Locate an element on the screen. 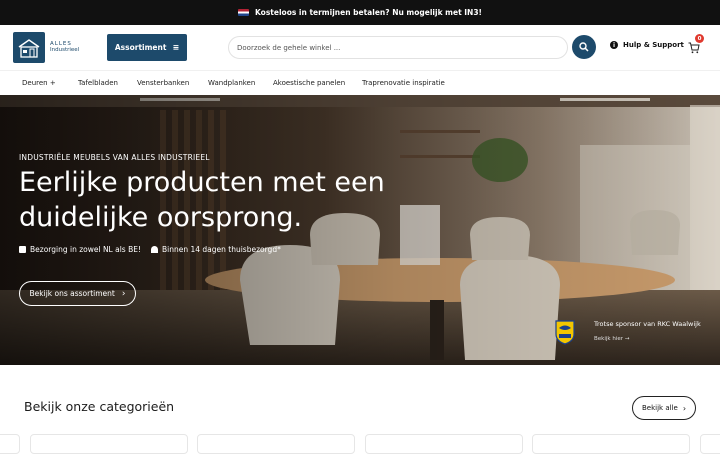 This screenshot has width=720, height=454. cart-count-badge: 0 is located at coordinates (699, 38).